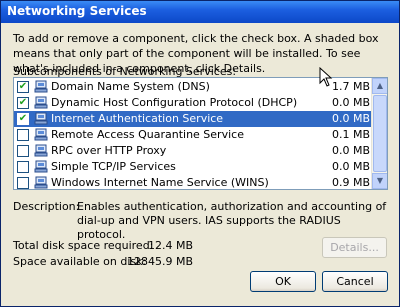 Image resolution: width=400 pixels, height=307 pixels. I want to click on component-name: Remote Access Quarantine Service, so click(147, 134).